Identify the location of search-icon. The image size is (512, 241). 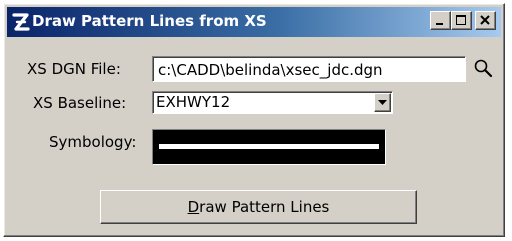
(483, 68).